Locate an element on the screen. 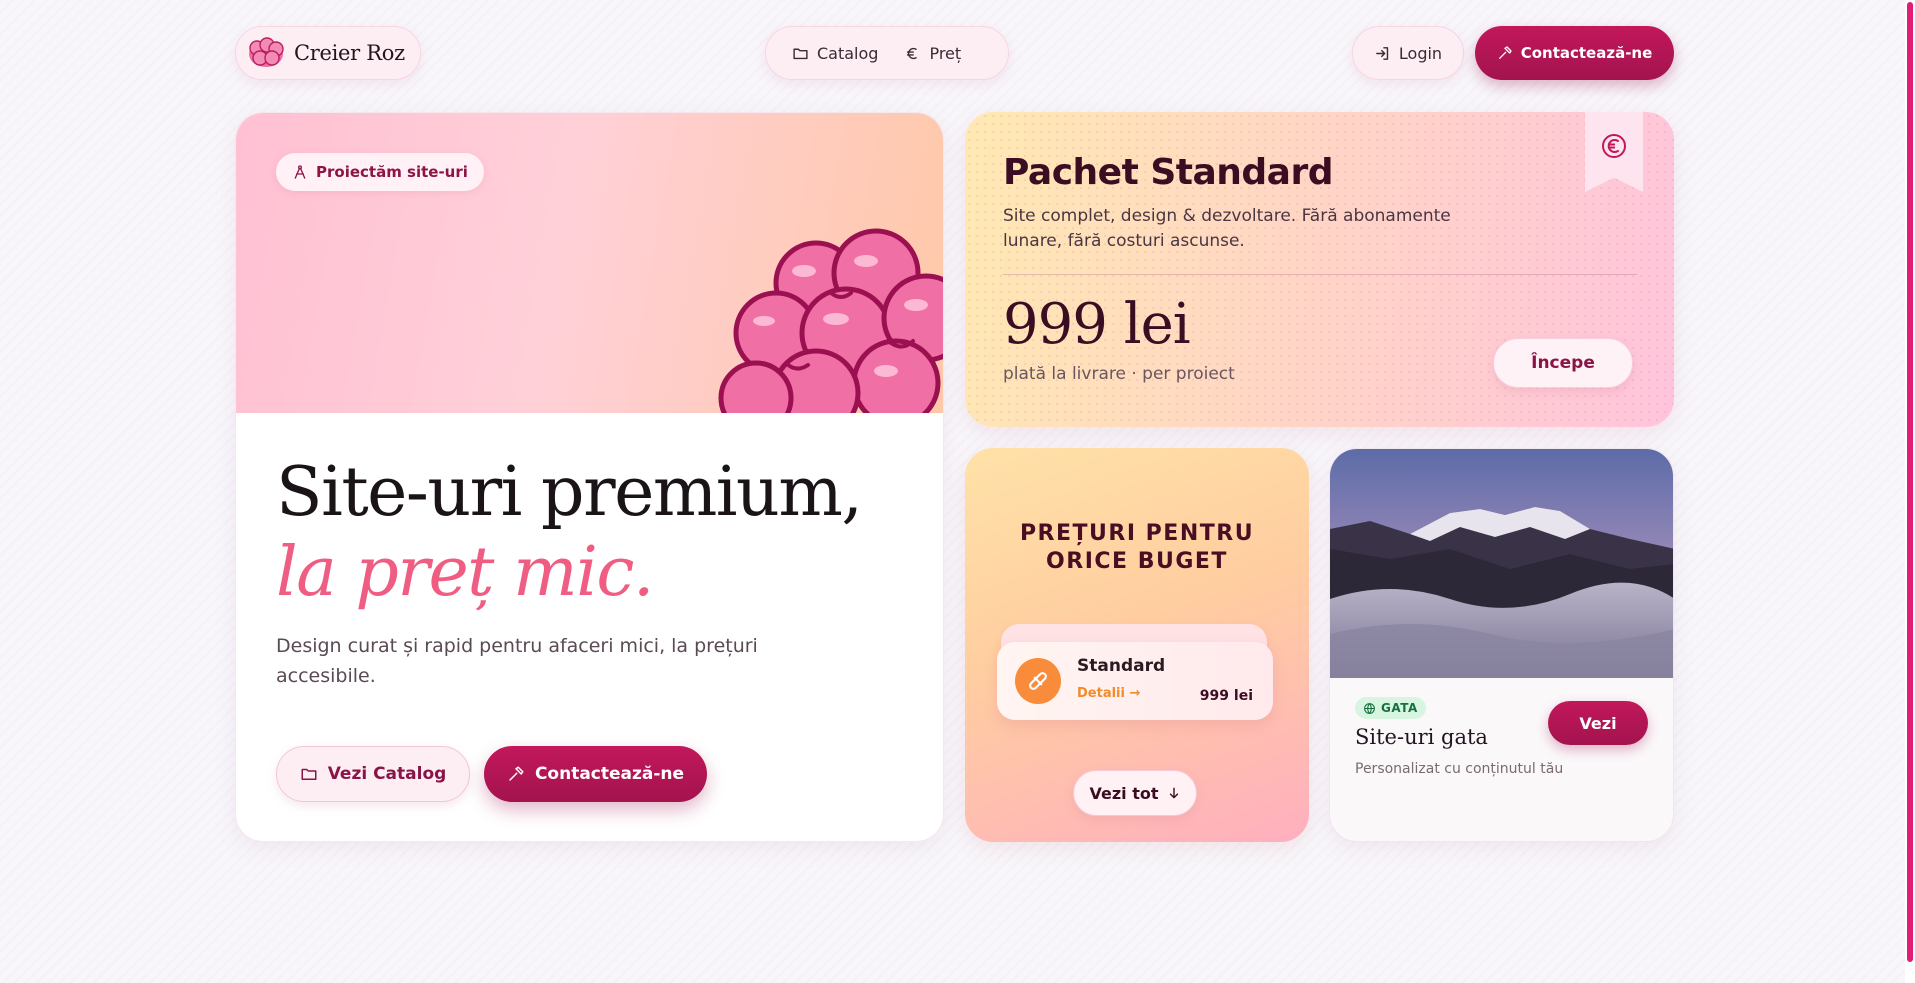 This screenshot has height=983, width=1915. brand-name: Creier Roz is located at coordinates (349, 53).